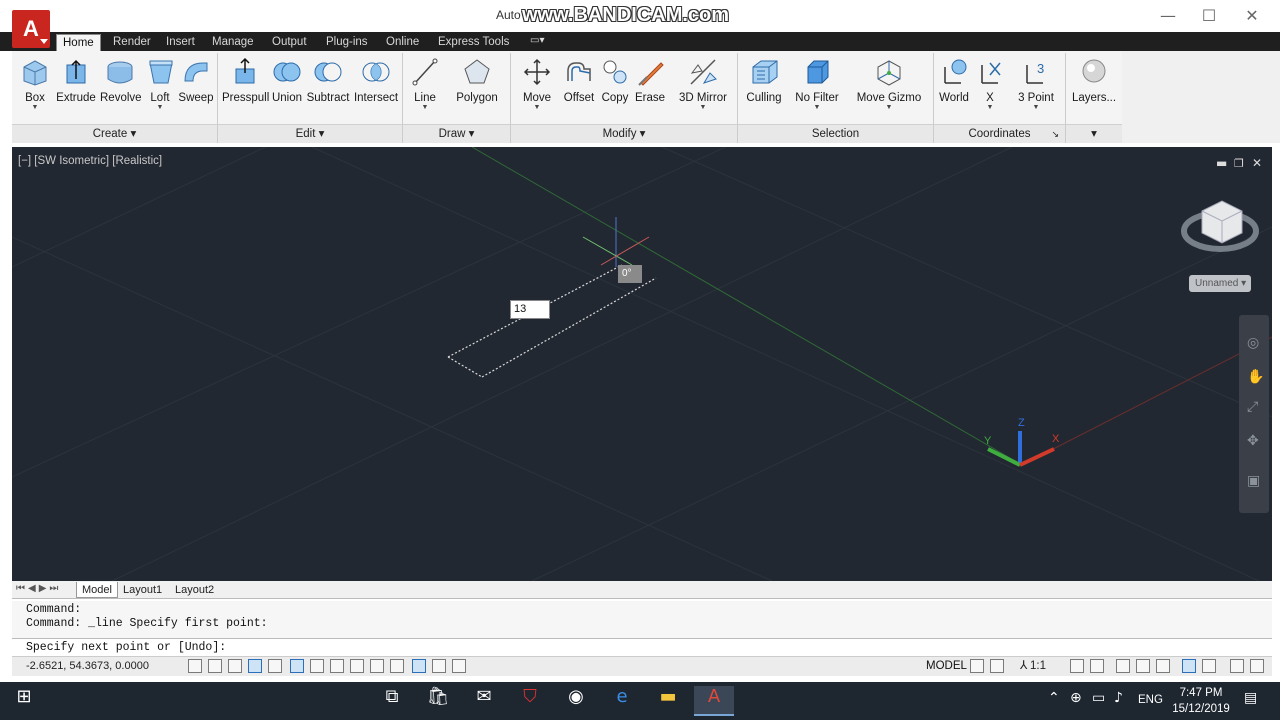 The image size is (1280, 720). What do you see at coordinates (1097, 666) in the screenshot?
I see `auto-scale-icon` at bounding box center [1097, 666].